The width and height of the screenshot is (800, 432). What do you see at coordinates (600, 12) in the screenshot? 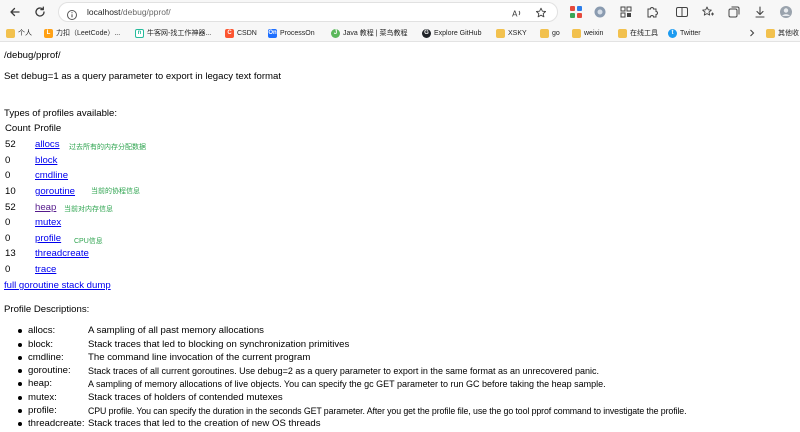
I see `extension-circle-icon` at bounding box center [600, 12].